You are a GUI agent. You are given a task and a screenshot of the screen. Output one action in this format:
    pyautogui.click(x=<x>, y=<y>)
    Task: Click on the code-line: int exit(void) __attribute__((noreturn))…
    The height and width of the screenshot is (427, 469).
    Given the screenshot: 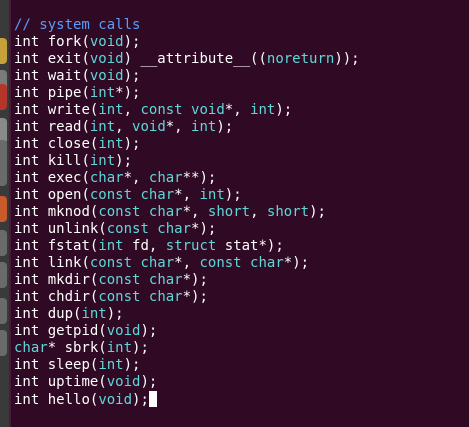 What is the action you would take?
    pyautogui.click(x=187, y=59)
    